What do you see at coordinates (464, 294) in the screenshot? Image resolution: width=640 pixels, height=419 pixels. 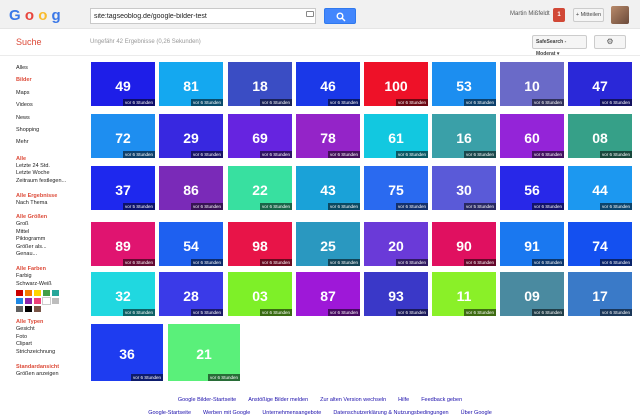 I see `image-result-tile: 11 vor 6 Stunden` at bounding box center [464, 294].